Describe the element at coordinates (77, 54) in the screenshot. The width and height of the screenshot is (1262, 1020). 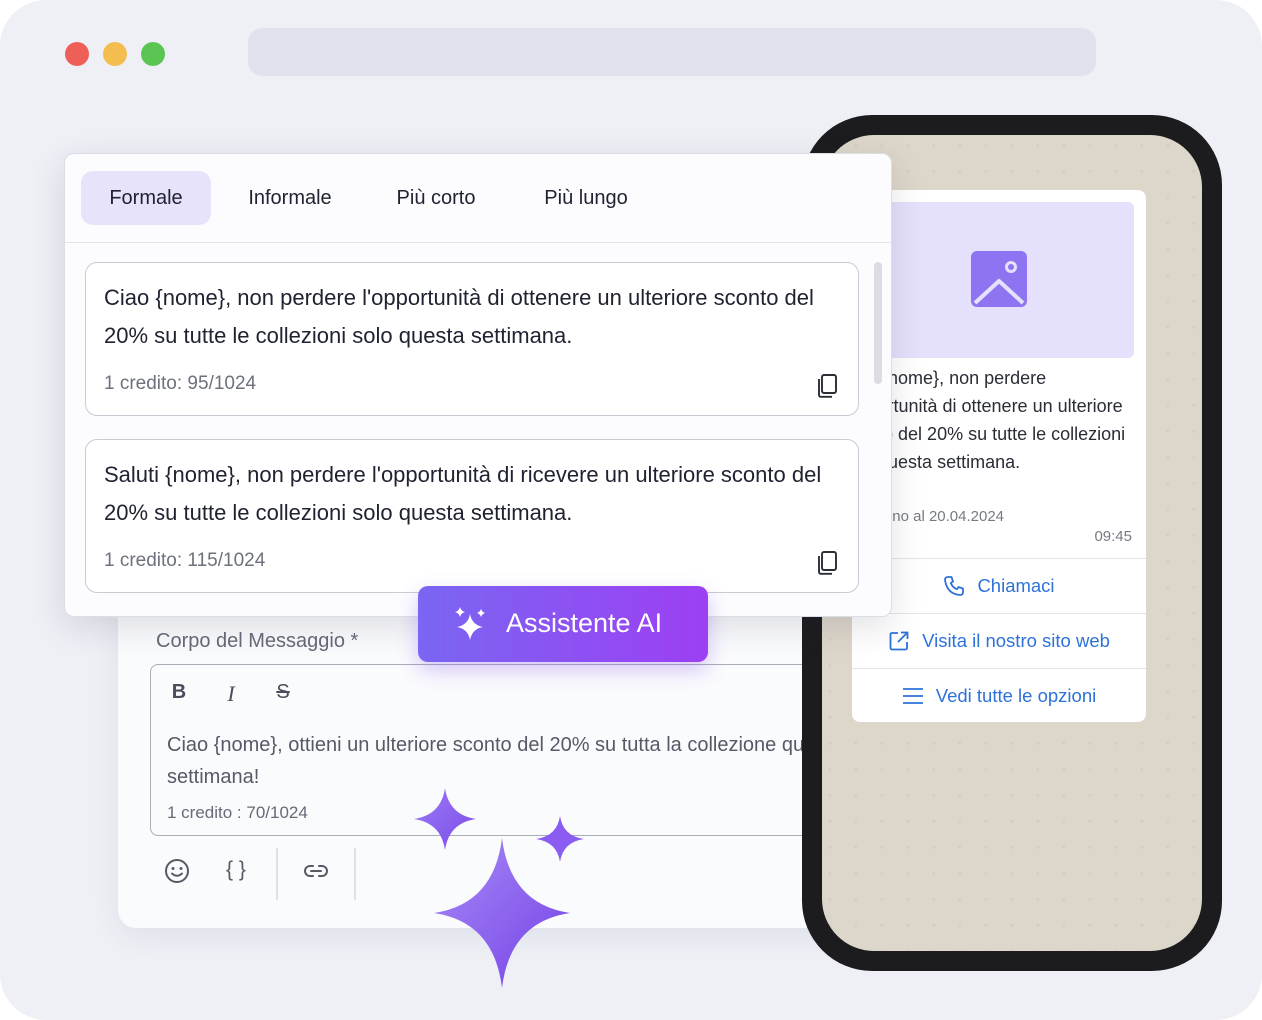
I see `close-window-button` at that location.